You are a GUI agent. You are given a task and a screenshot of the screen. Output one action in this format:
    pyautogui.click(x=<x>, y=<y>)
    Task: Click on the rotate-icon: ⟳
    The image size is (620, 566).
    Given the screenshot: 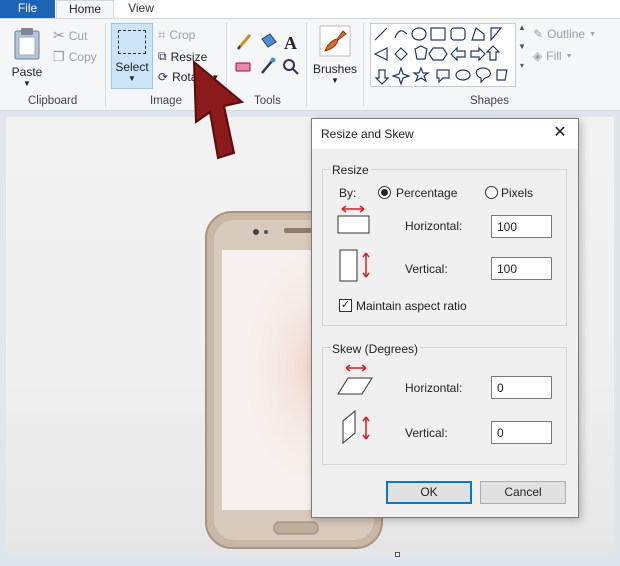 What is the action you would take?
    pyautogui.click(x=163, y=77)
    